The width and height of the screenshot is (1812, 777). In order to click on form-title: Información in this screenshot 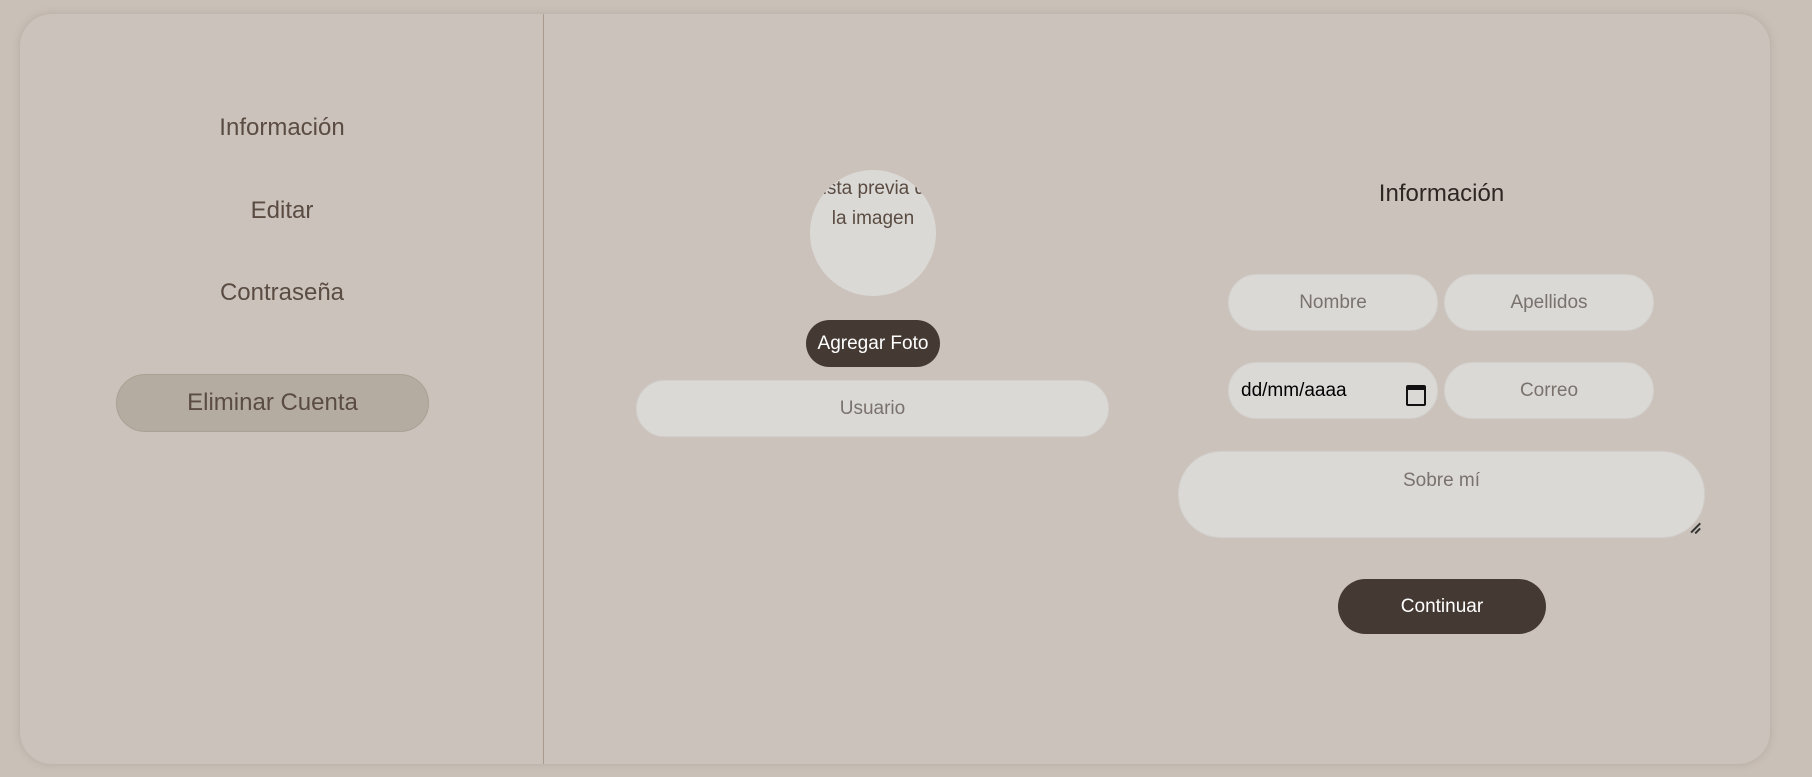, I will do `click(1441, 193)`.